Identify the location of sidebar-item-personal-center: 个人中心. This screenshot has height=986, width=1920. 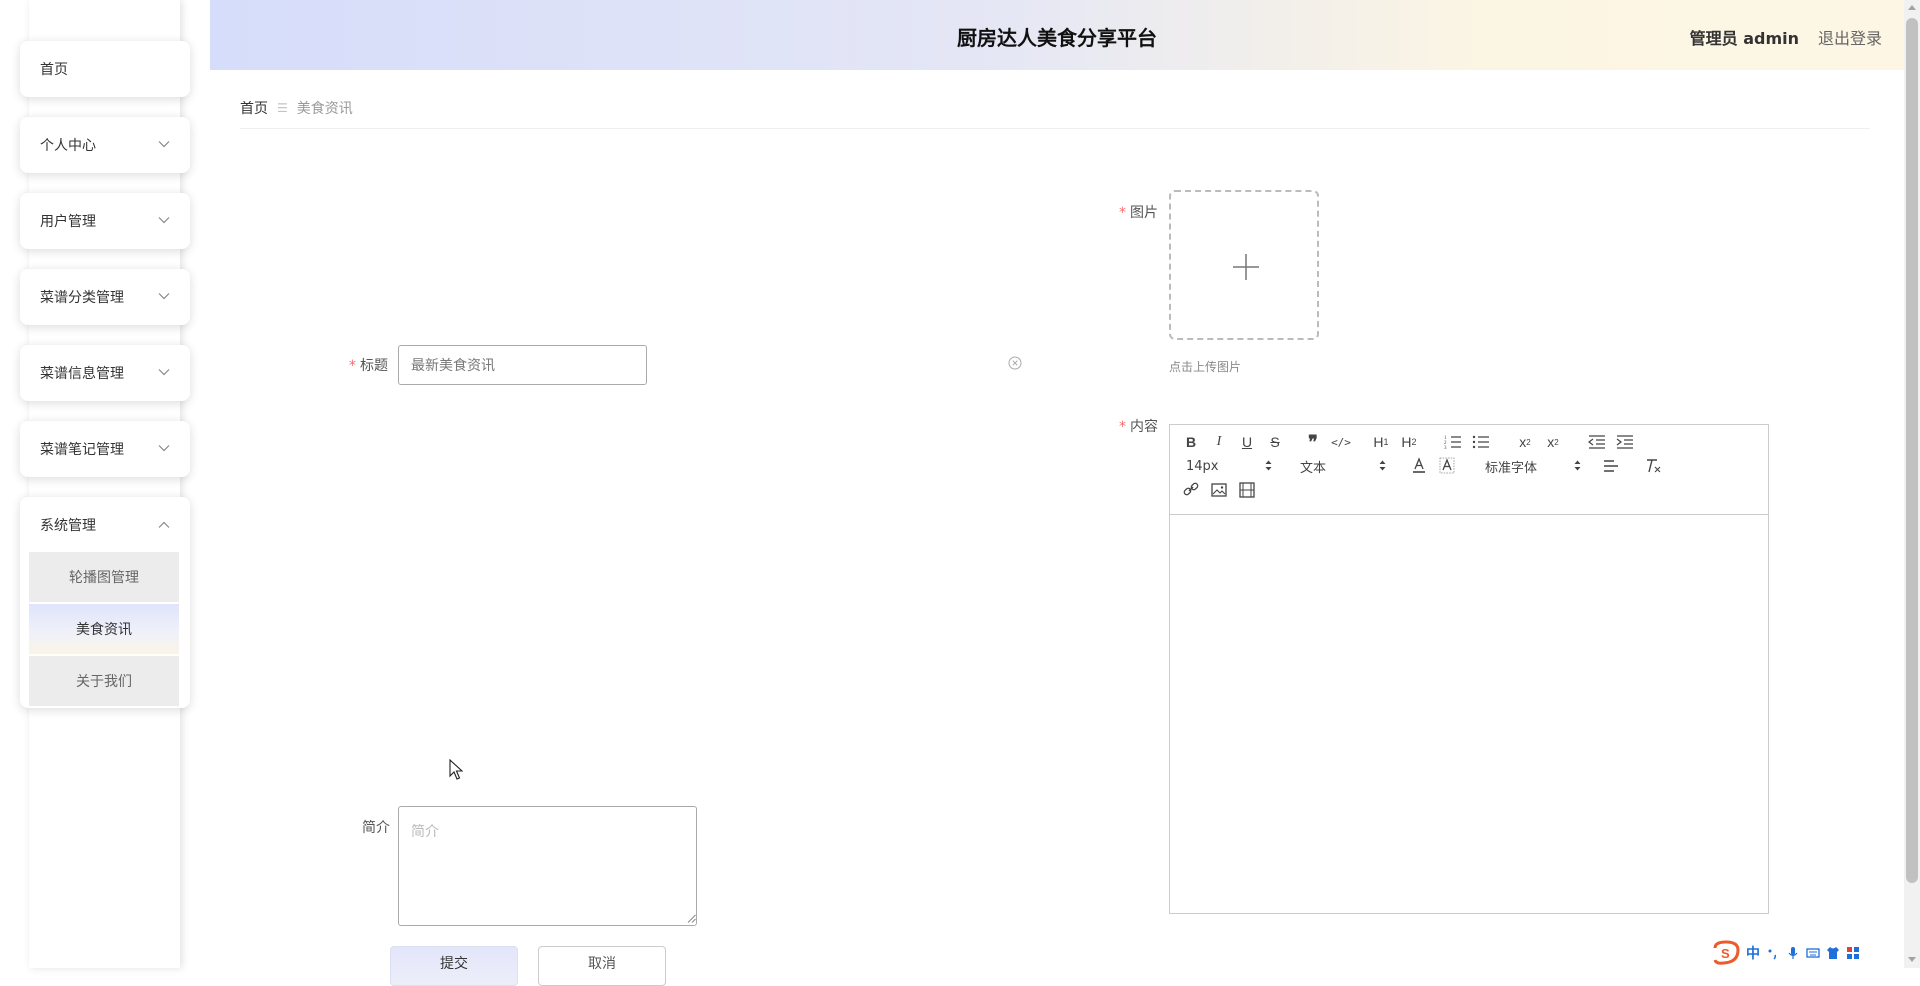
(105, 145).